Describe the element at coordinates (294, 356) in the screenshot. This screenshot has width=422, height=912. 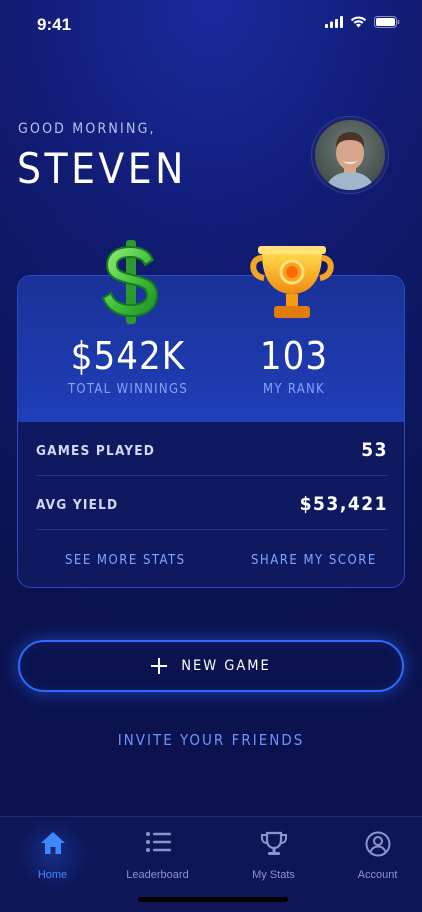
I see `my-rank-value: 103` at that location.